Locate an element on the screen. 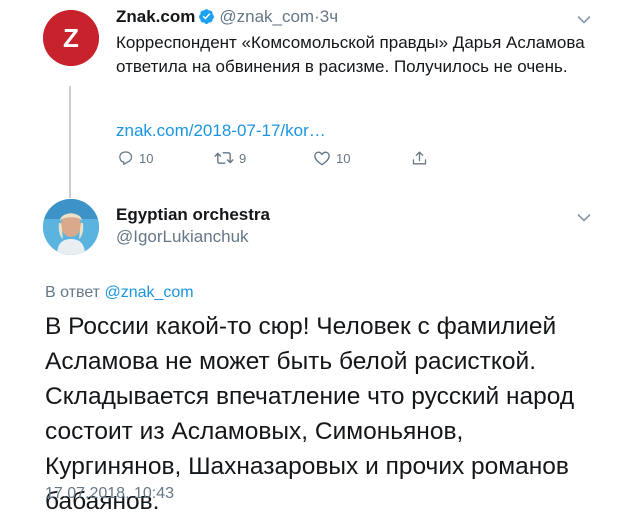 The width and height of the screenshot is (620, 519). in-reply-to-line: В ответ @znak_com is located at coordinates (119, 293).